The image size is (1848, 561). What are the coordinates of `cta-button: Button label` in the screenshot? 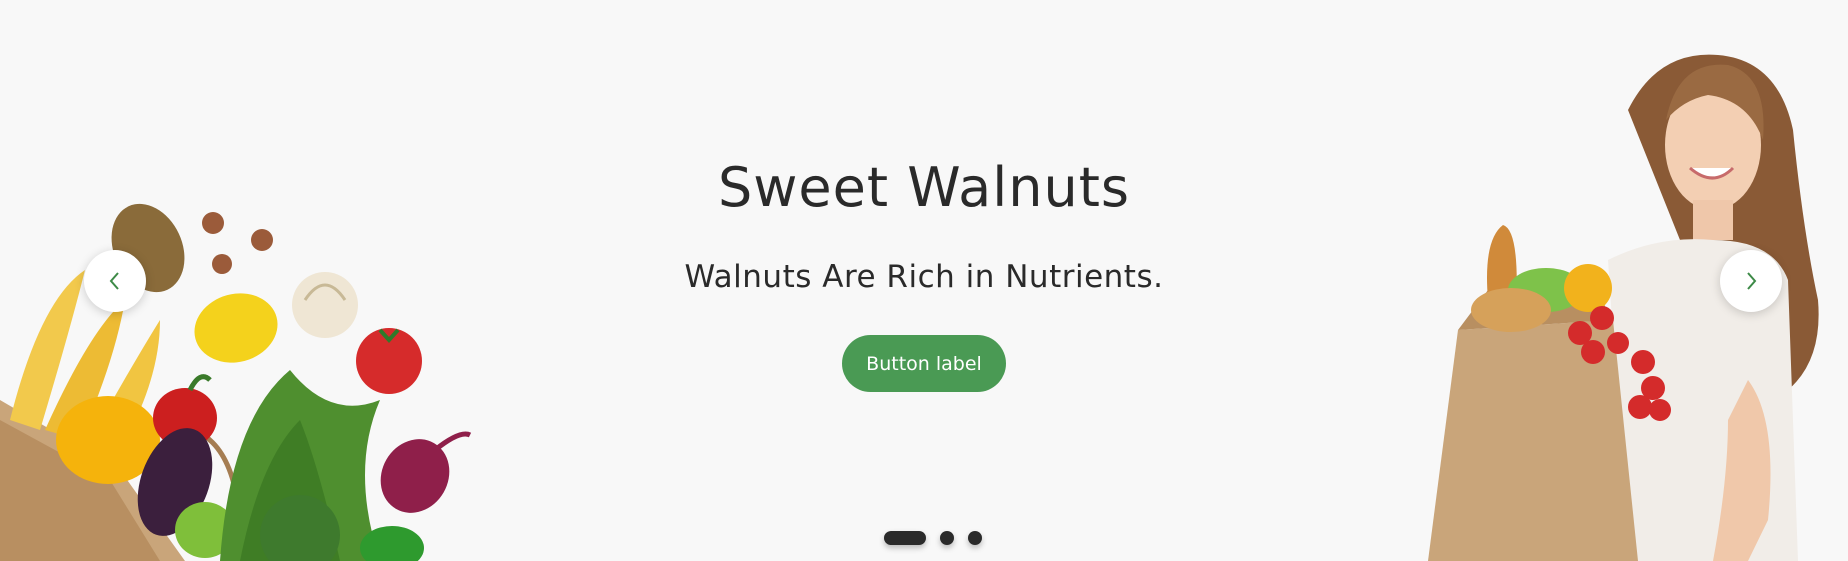 It's located at (924, 363).